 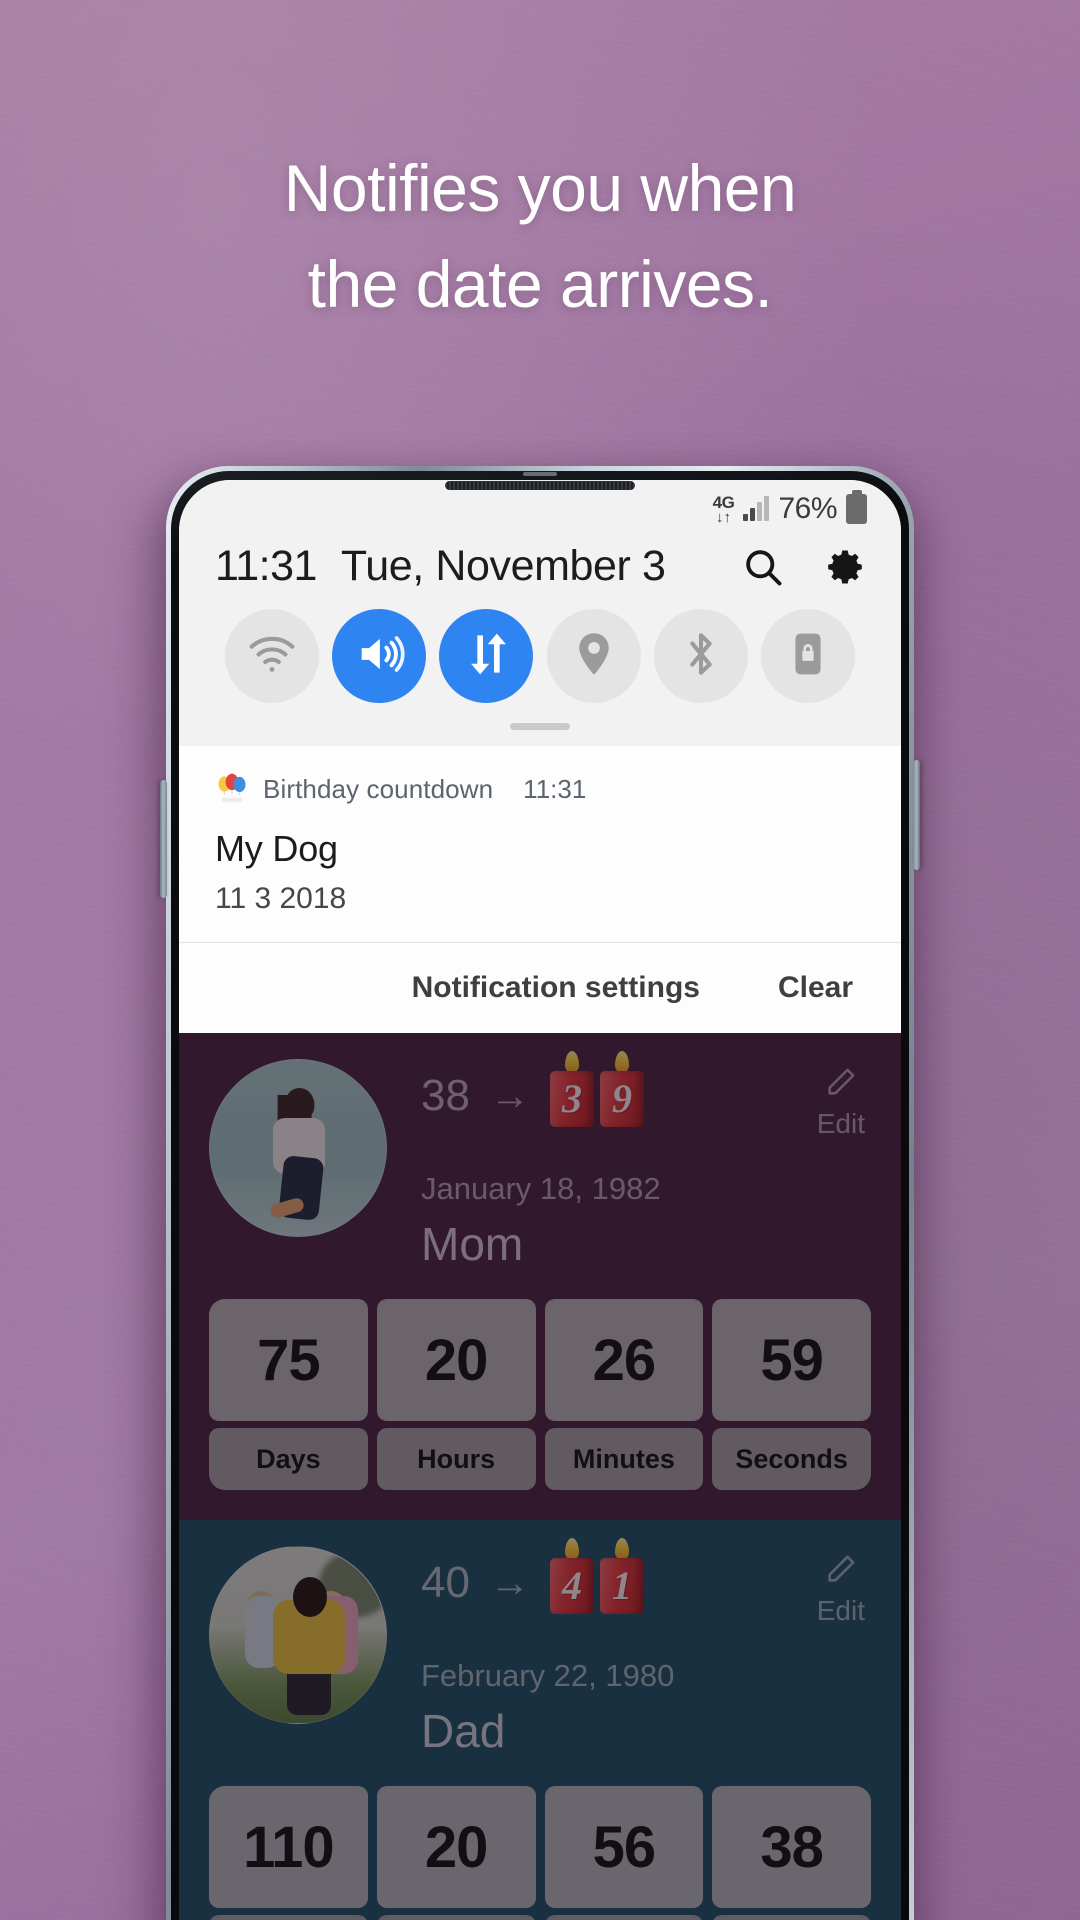 I want to click on candle-digit: 9, so click(x=621, y=1098).